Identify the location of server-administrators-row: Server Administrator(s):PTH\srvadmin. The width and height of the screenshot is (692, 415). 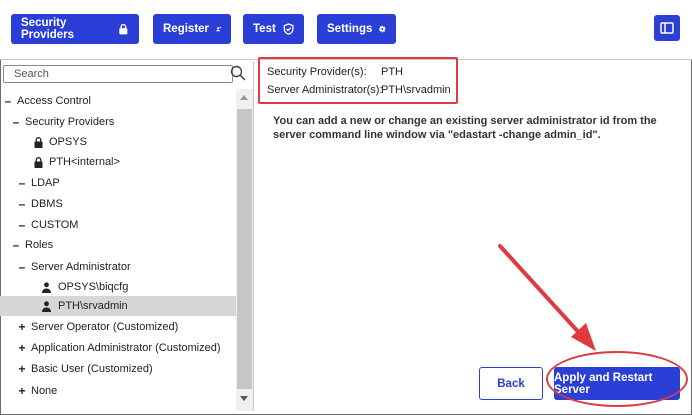
(359, 90).